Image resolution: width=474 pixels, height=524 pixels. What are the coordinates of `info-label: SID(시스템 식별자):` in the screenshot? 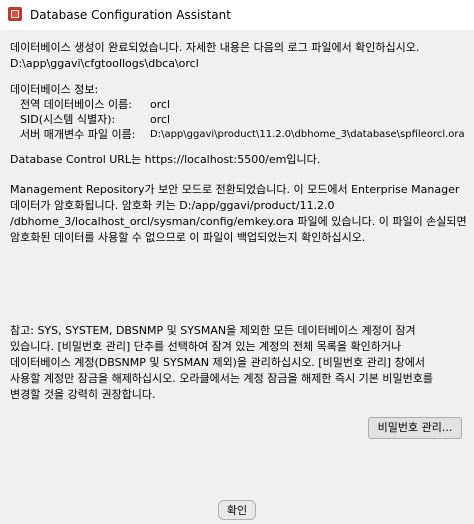 It's located at (68, 119).